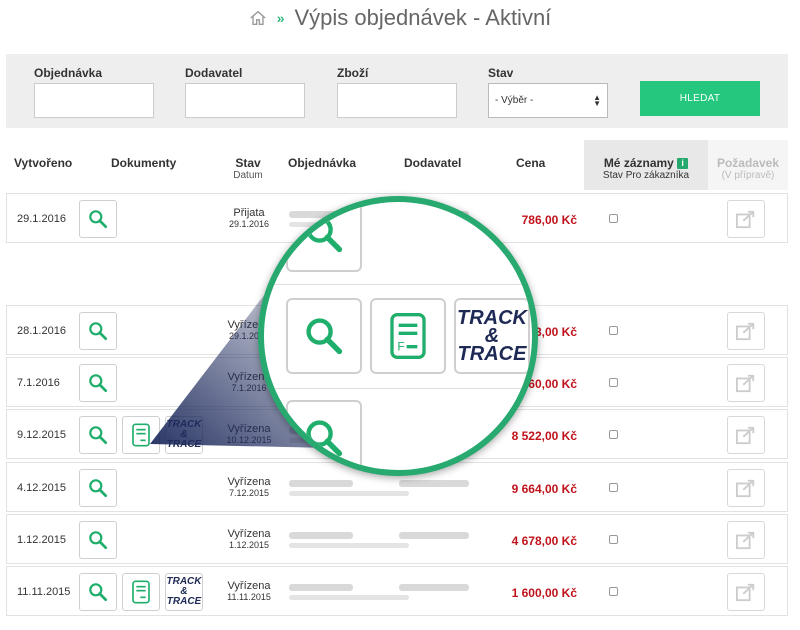 The image size is (800, 630). What do you see at coordinates (249, 213) in the screenshot?
I see `status-text: Přijata` at bounding box center [249, 213].